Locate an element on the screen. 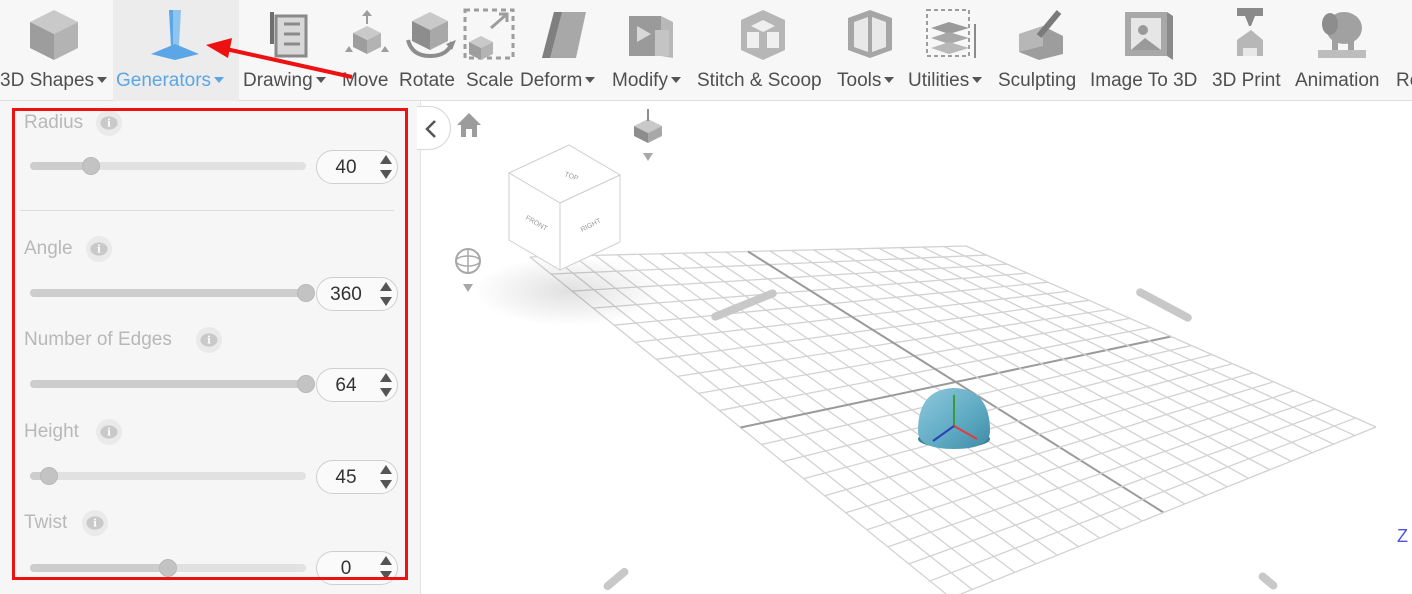 The height and width of the screenshot is (594, 1412). cube-icon is located at coordinates (54, 35).